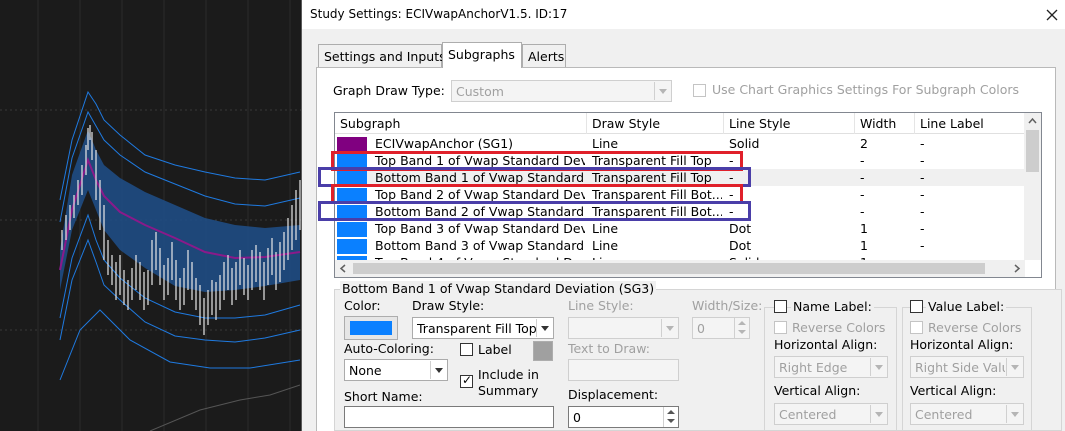 This screenshot has width=1065, height=431. I want to click on close-button, so click(1051, 14).